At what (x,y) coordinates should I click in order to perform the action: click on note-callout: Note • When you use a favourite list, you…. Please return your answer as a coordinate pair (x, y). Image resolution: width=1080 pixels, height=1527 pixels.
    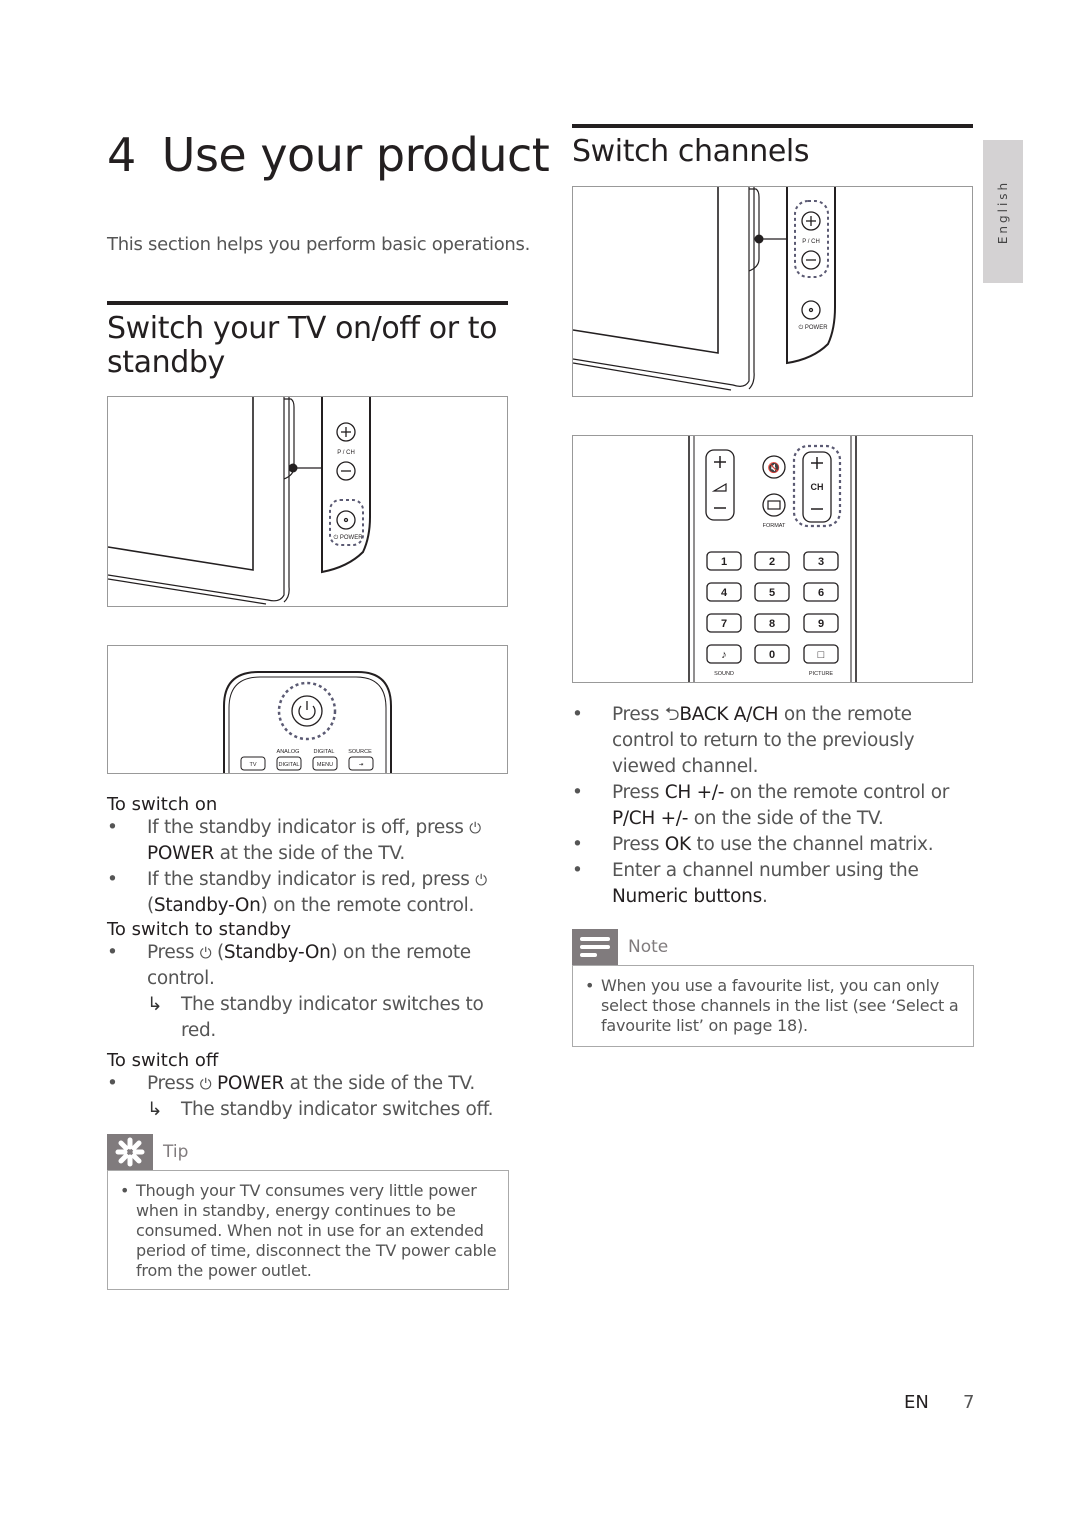
    Looking at the image, I should click on (773, 988).